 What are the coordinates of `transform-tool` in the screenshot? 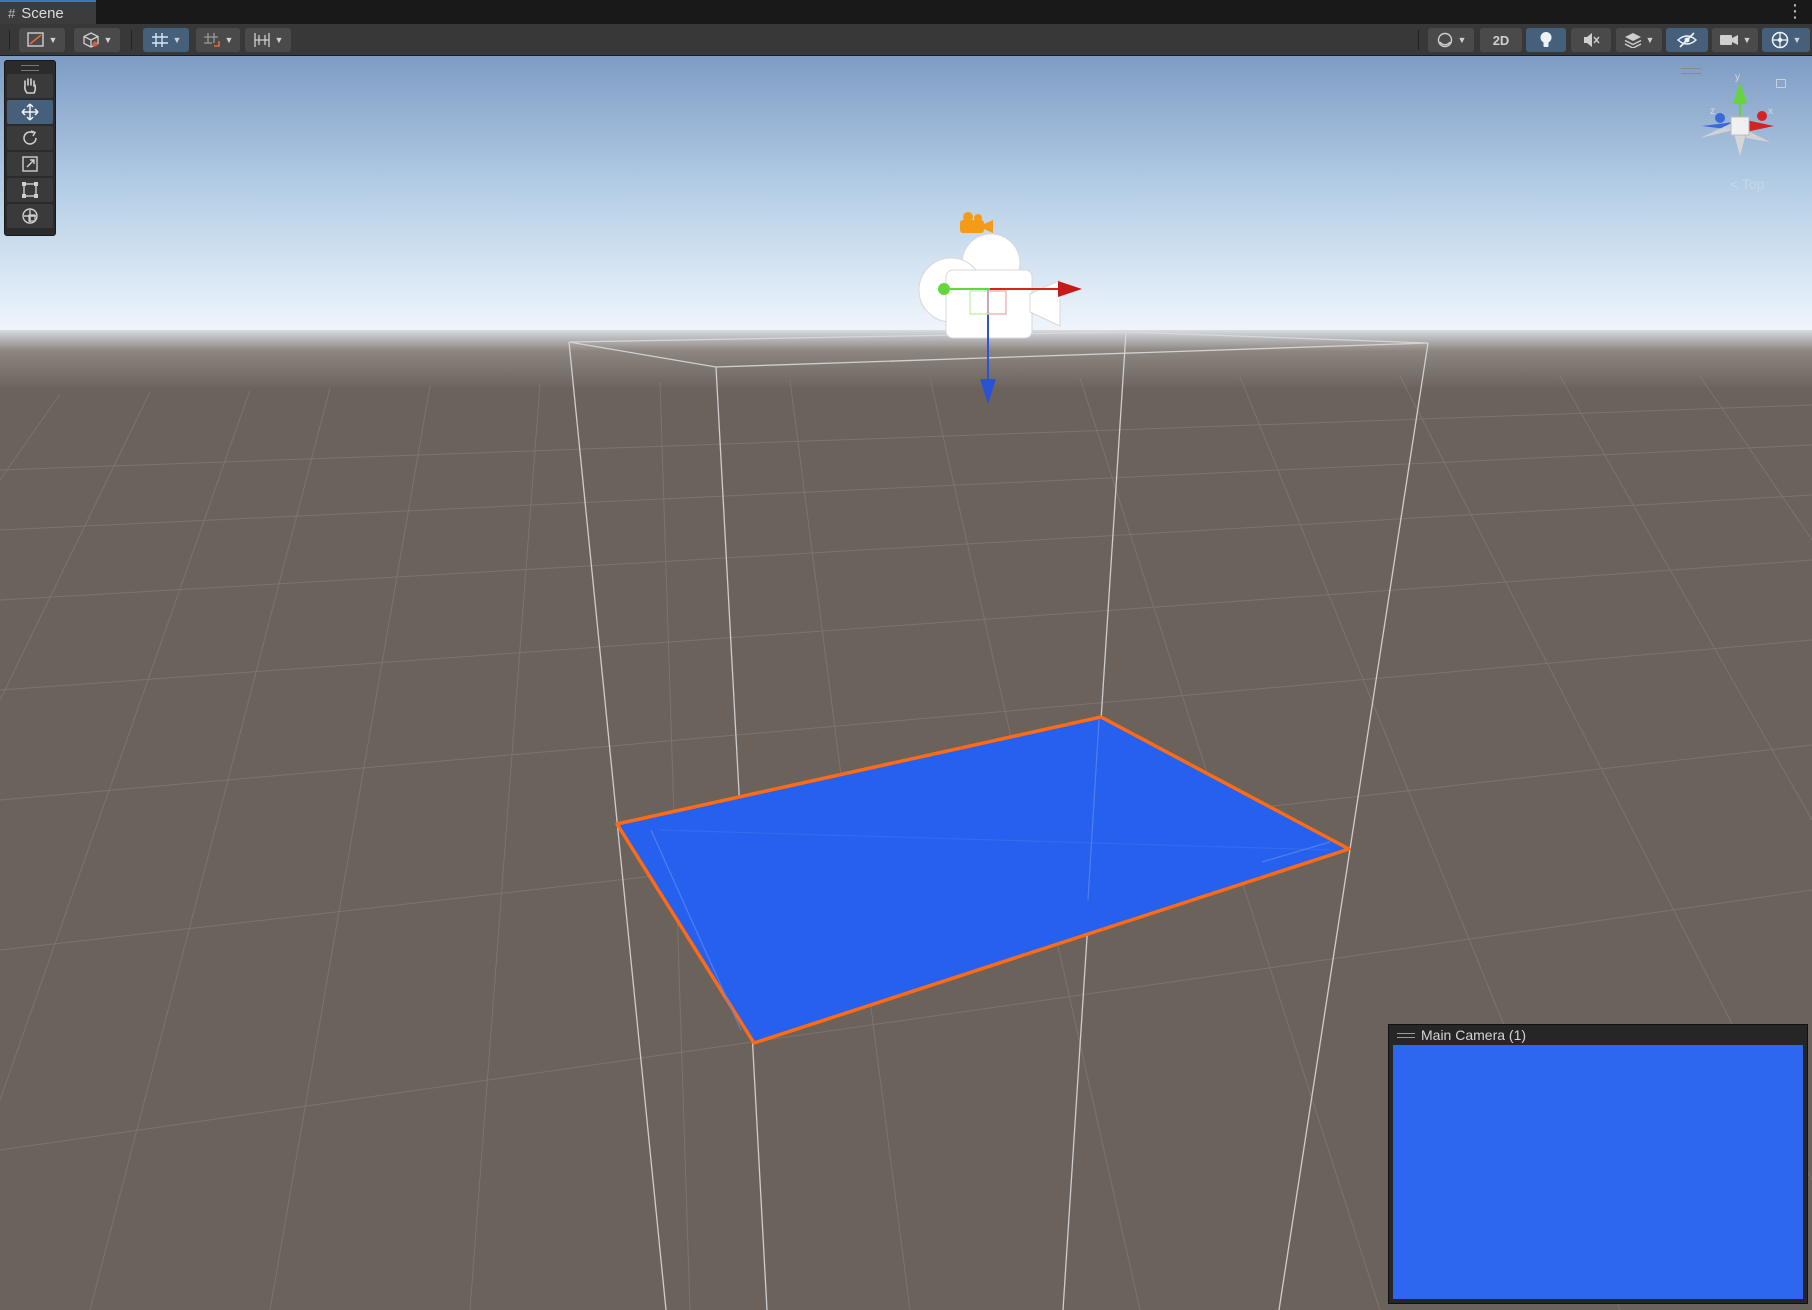 It's located at (30, 216).